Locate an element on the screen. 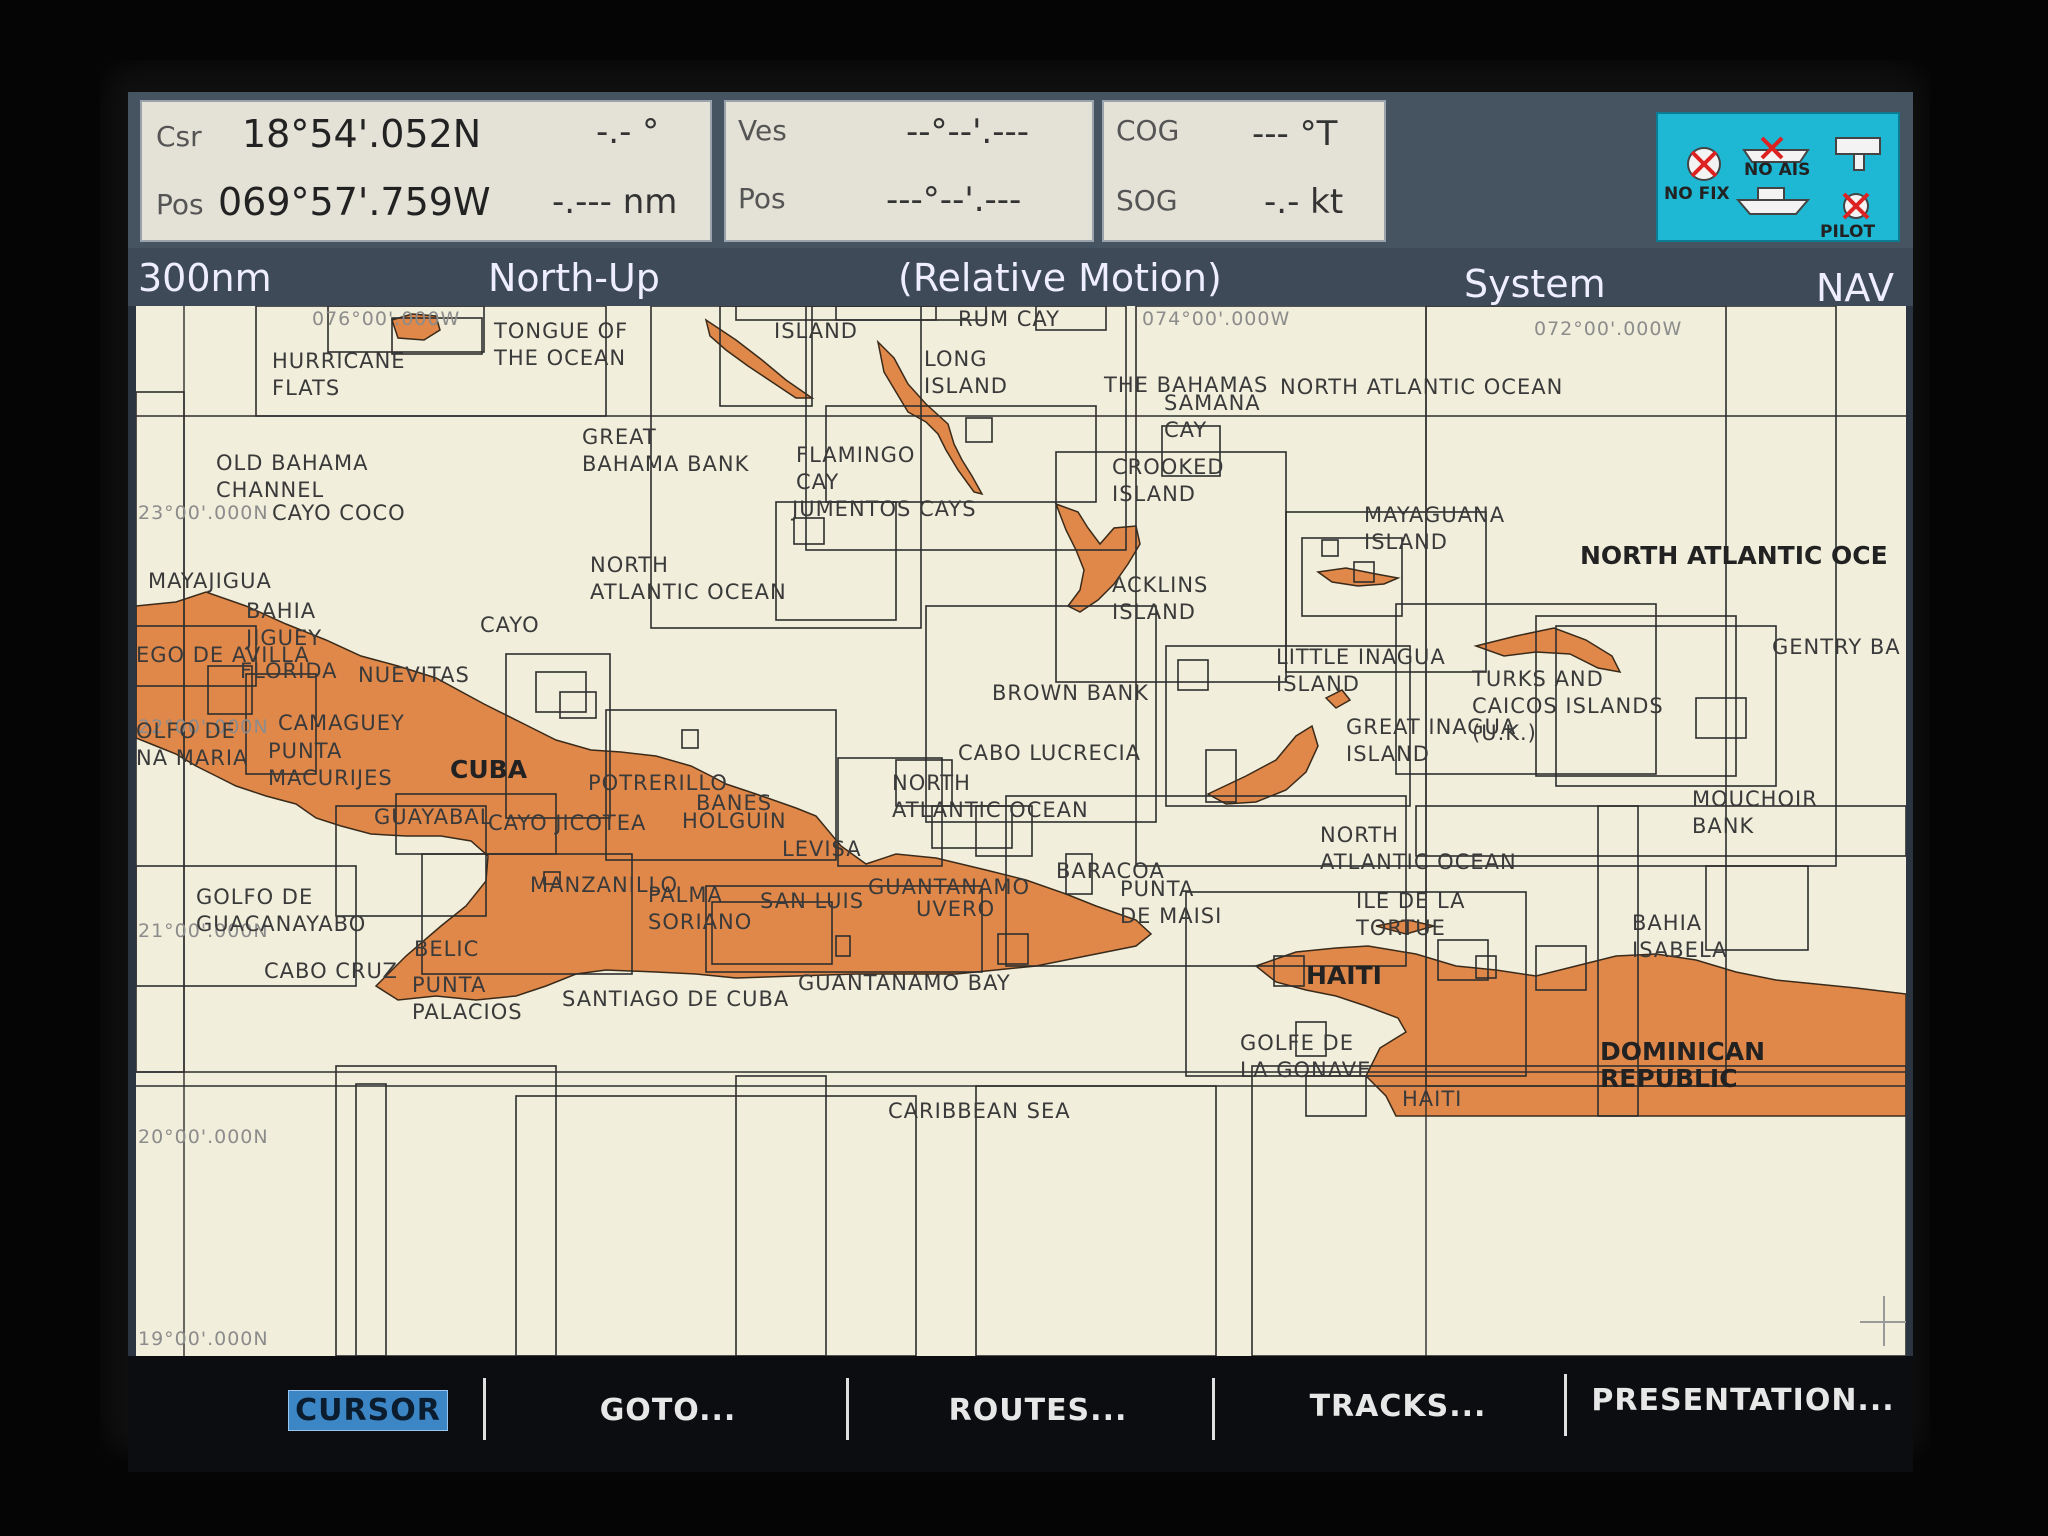  ves-longitude: ---°--'.--- is located at coordinates (954, 200).